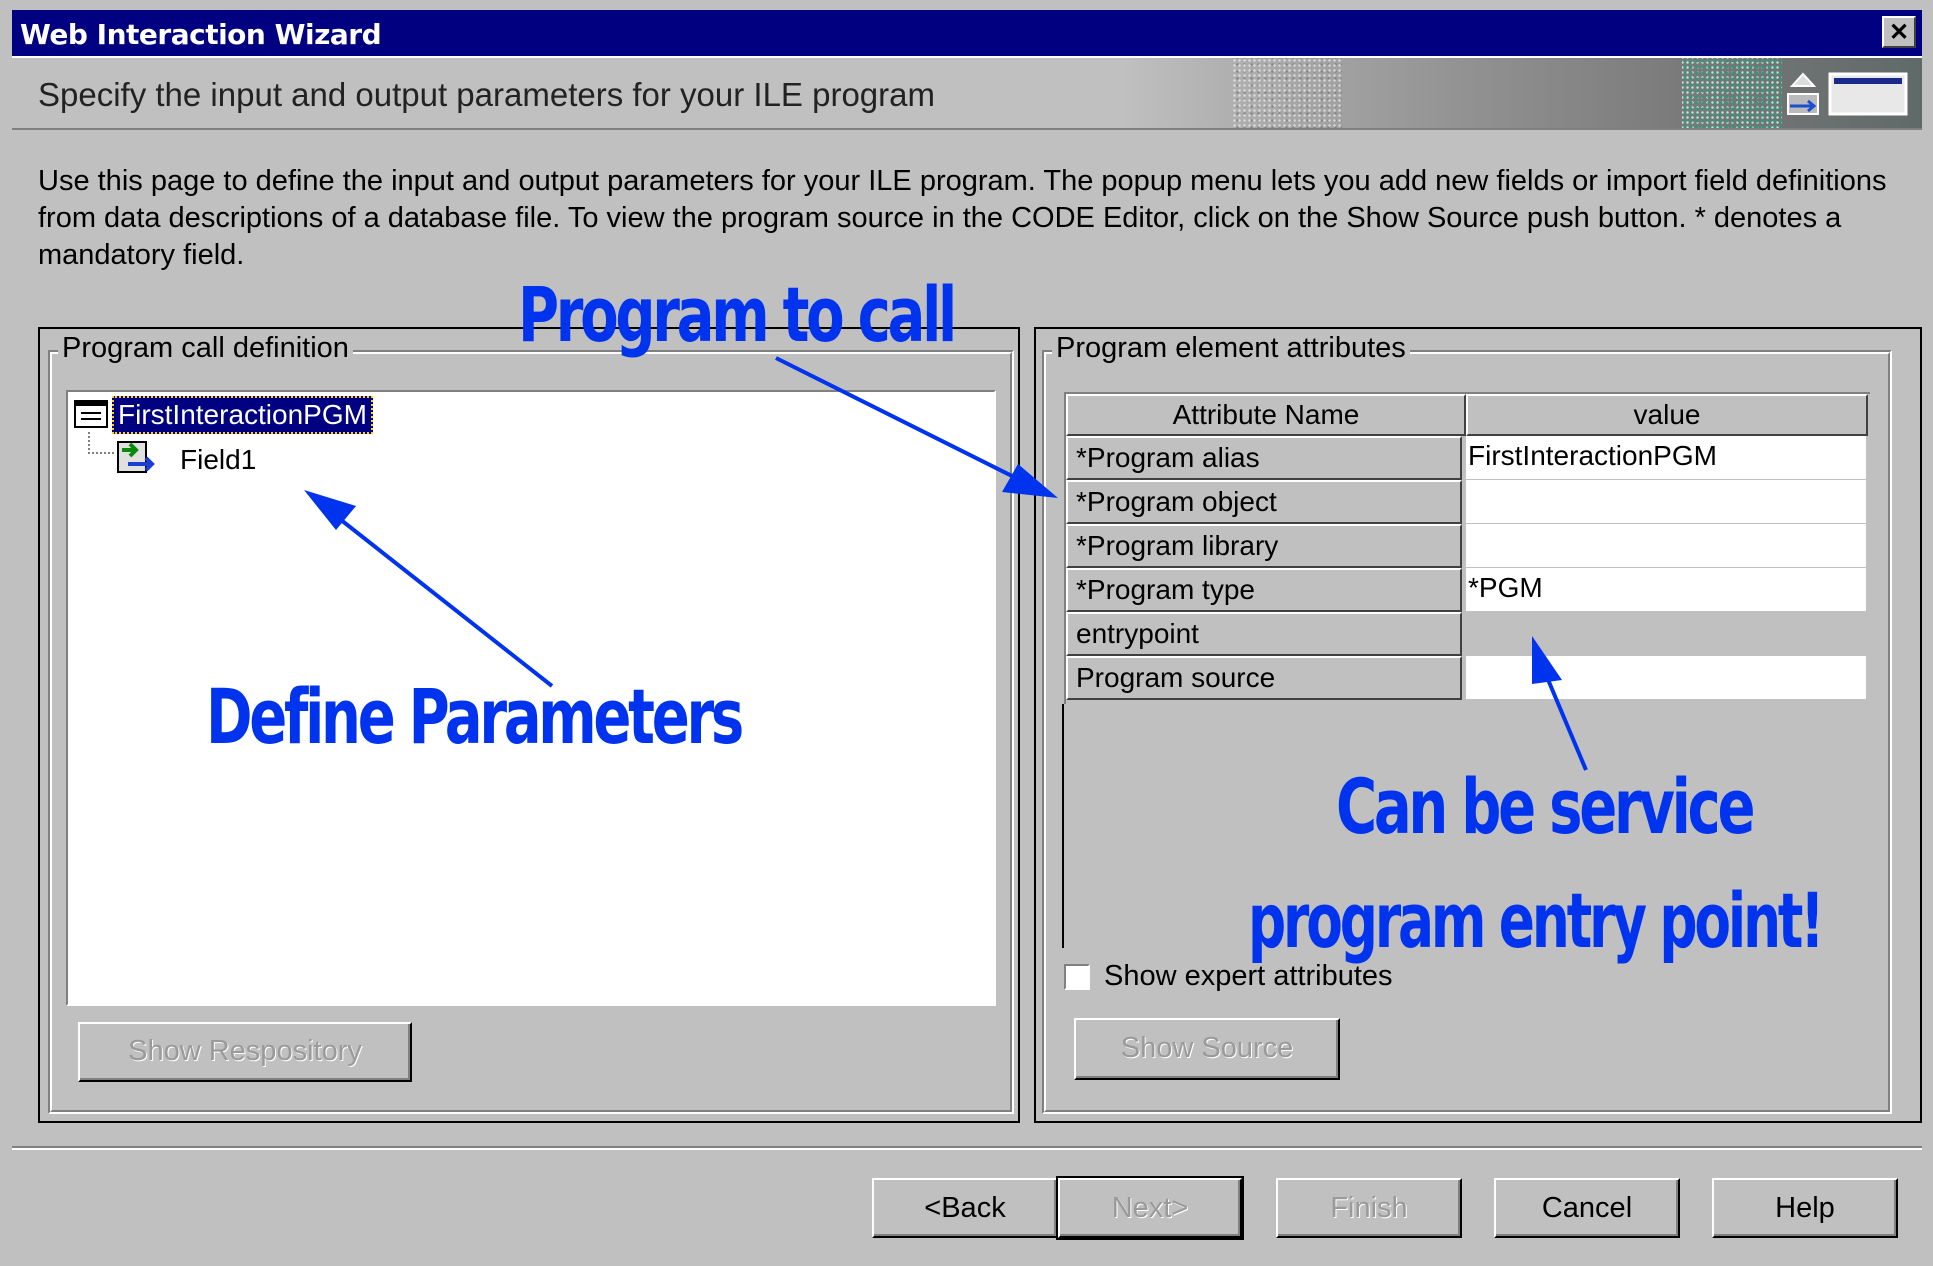  What do you see at coordinates (1536, 920) in the screenshot?
I see `annotation-service-line2: program entry point!` at bounding box center [1536, 920].